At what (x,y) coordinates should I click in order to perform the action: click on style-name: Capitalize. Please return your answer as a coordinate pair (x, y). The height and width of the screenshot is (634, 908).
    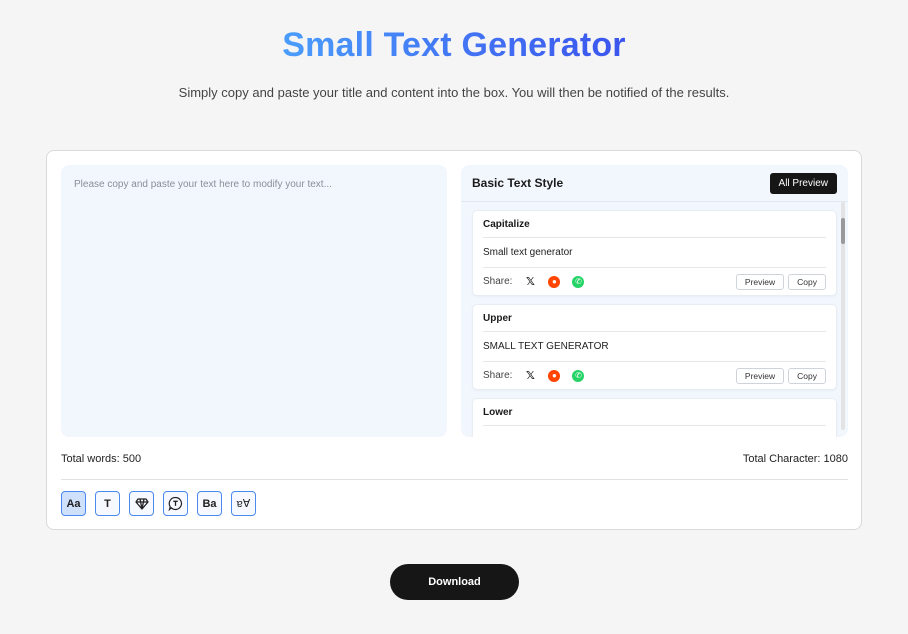
    Looking at the image, I should click on (654, 224).